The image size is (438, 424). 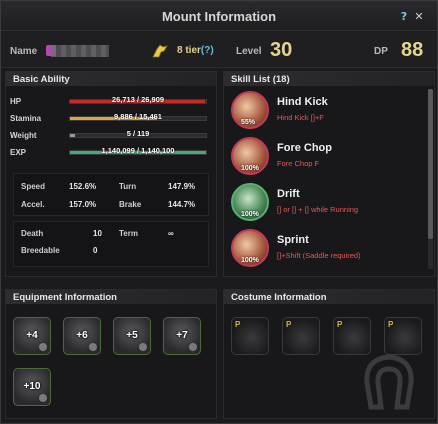 I want to click on brake-value: 144.7%, so click(x=182, y=204).